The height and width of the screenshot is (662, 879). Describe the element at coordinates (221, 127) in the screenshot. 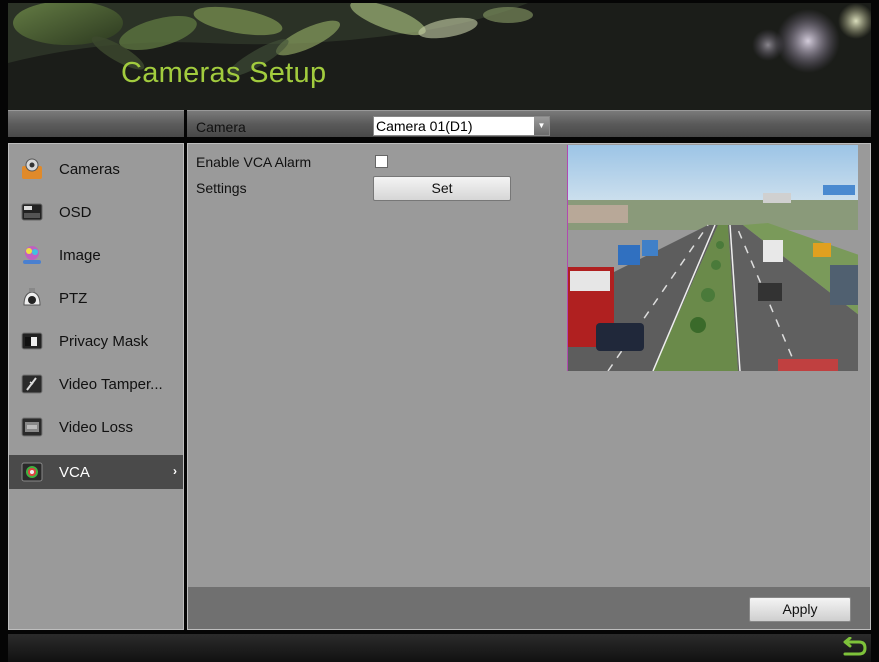

I see `camera-label: Camera` at that location.